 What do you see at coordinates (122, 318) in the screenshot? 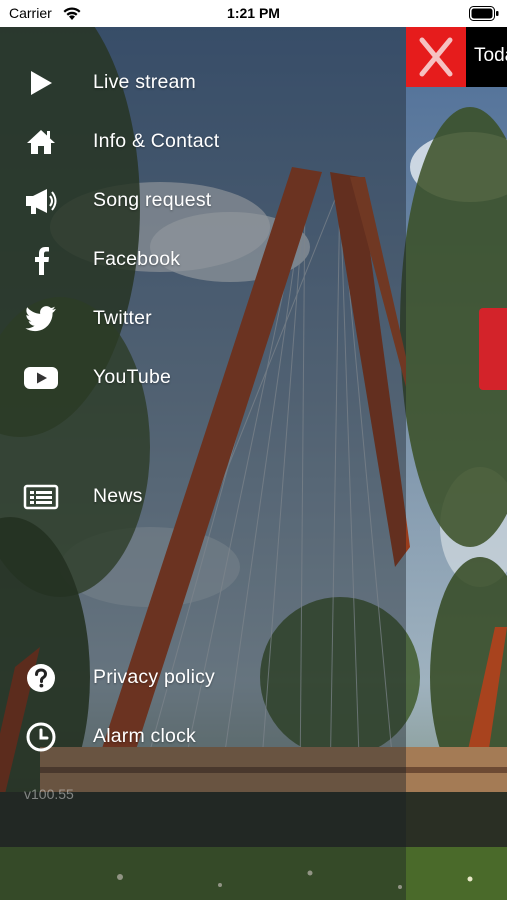
I see `menu-item-label: Twitter` at bounding box center [122, 318].